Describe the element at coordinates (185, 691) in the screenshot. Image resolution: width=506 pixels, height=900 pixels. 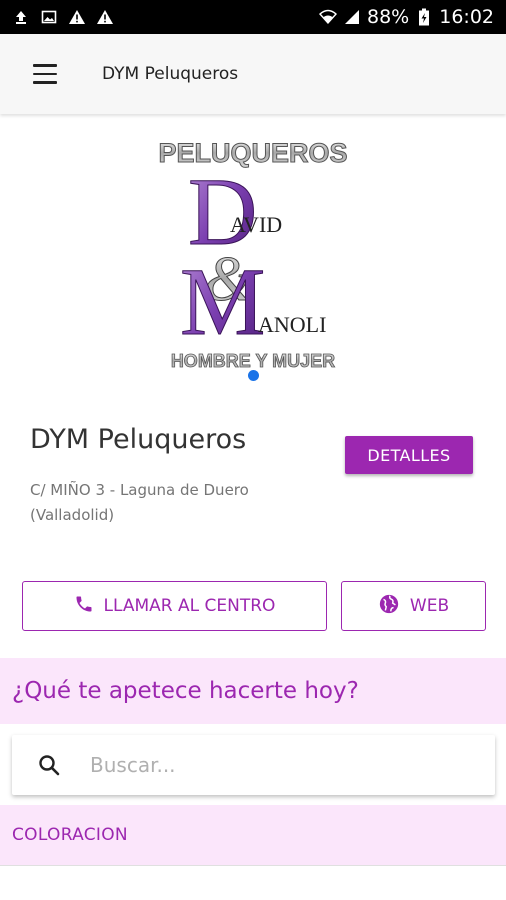
I see `question-text: ¿Qué te apetece hacerte hoy?` at that location.